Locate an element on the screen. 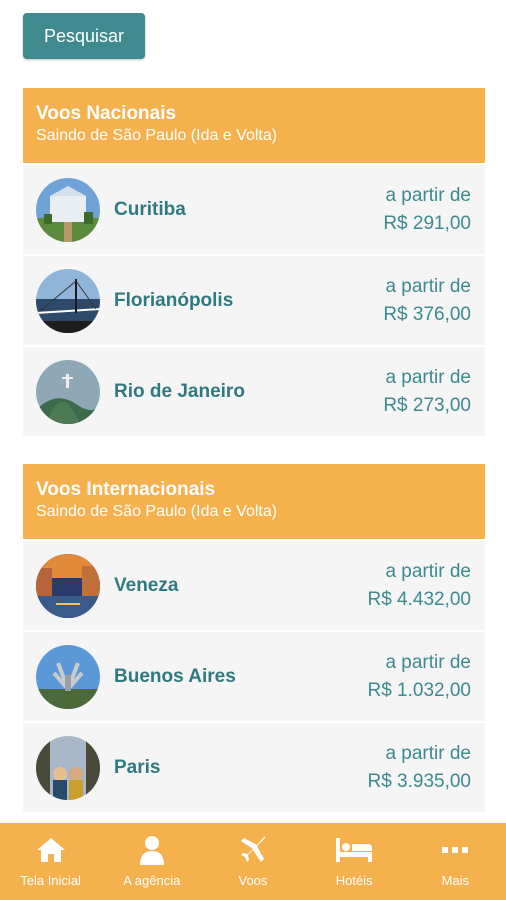  nav-item-hoteis: Hotéis is located at coordinates (354, 861).